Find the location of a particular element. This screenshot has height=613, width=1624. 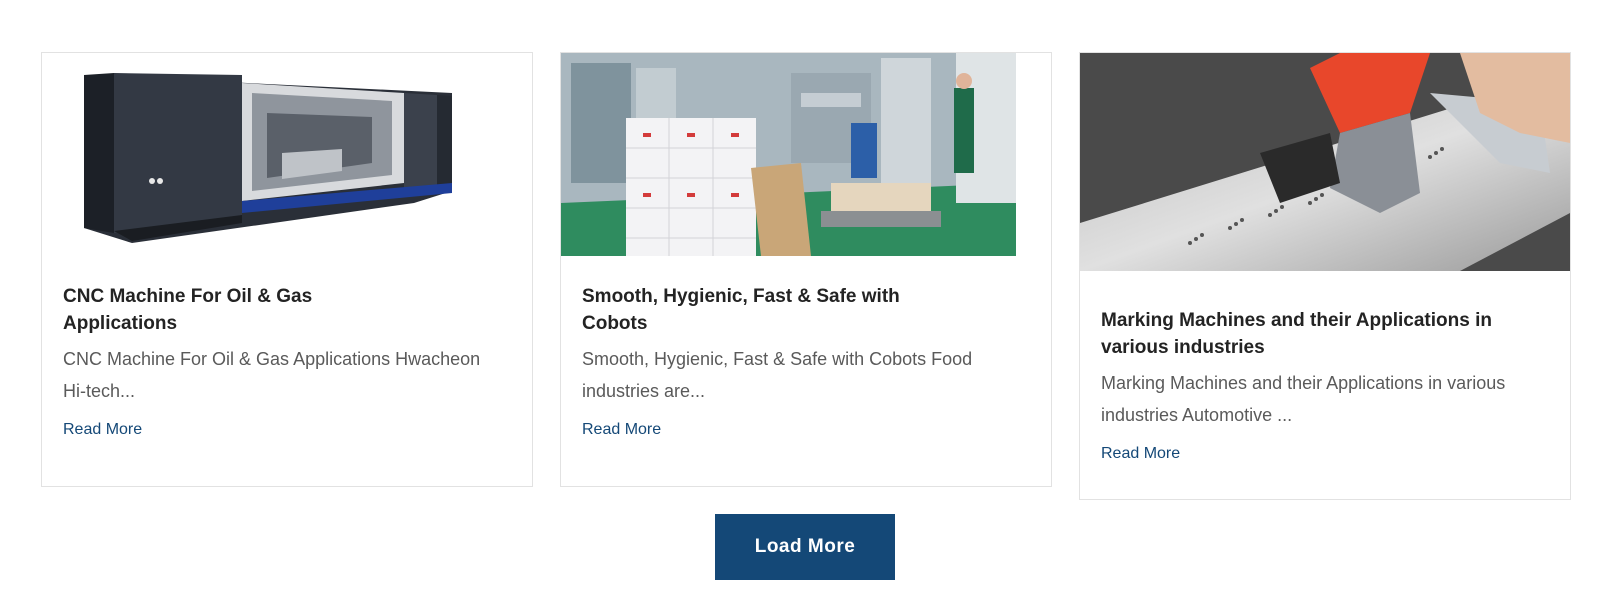

post-title-line: Smooth, Hygienic, Fast & Safe with is located at coordinates (741, 296).